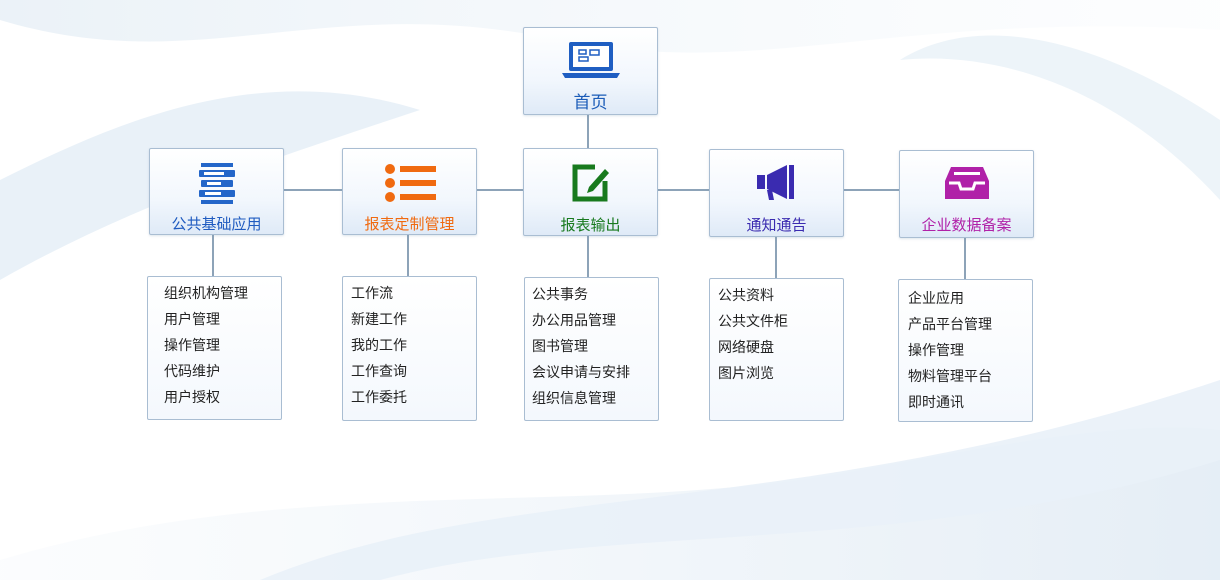 The width and height of the screenshot is (1220, 580). I want to click on submenu-item: 会议申请与安排, so click(595, 373).